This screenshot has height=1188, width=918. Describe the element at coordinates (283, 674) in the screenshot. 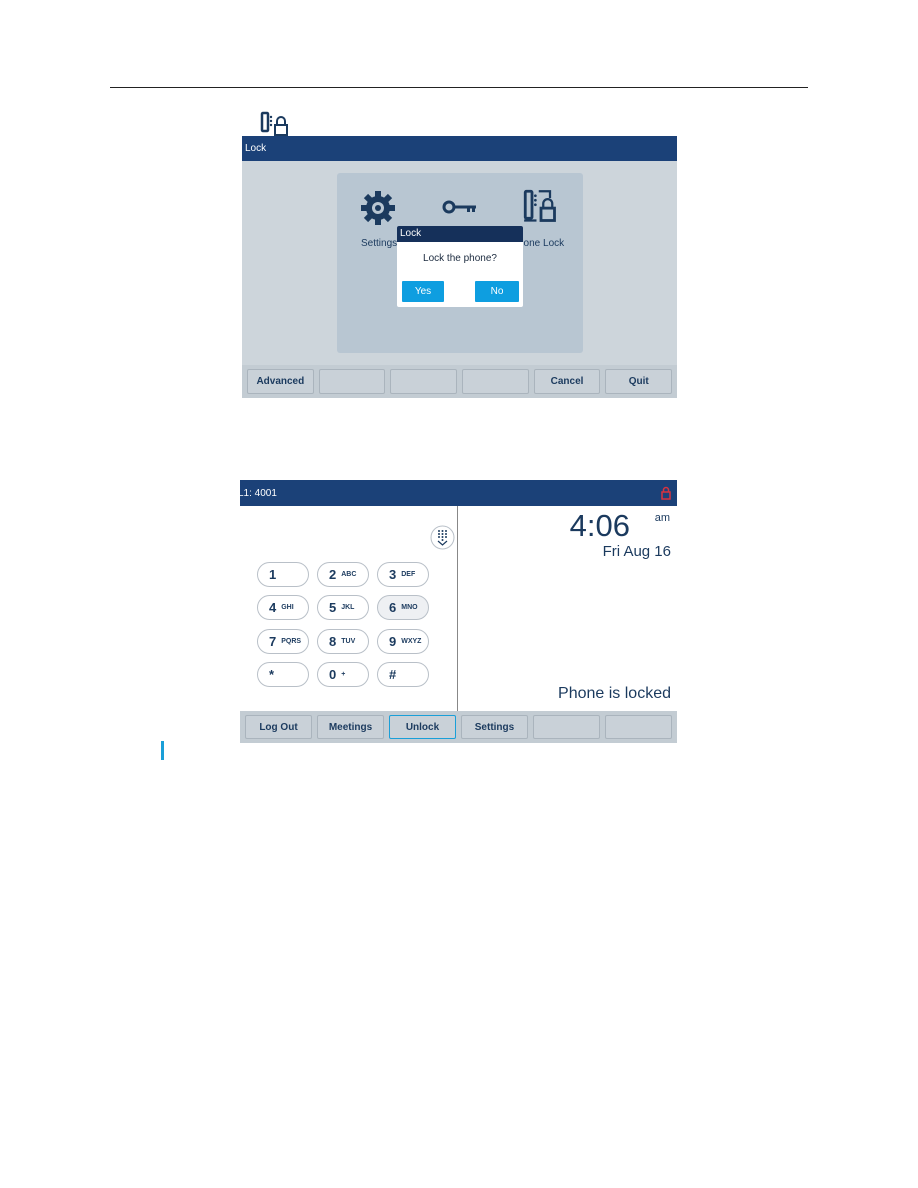

I see `key-star: *` at that location.